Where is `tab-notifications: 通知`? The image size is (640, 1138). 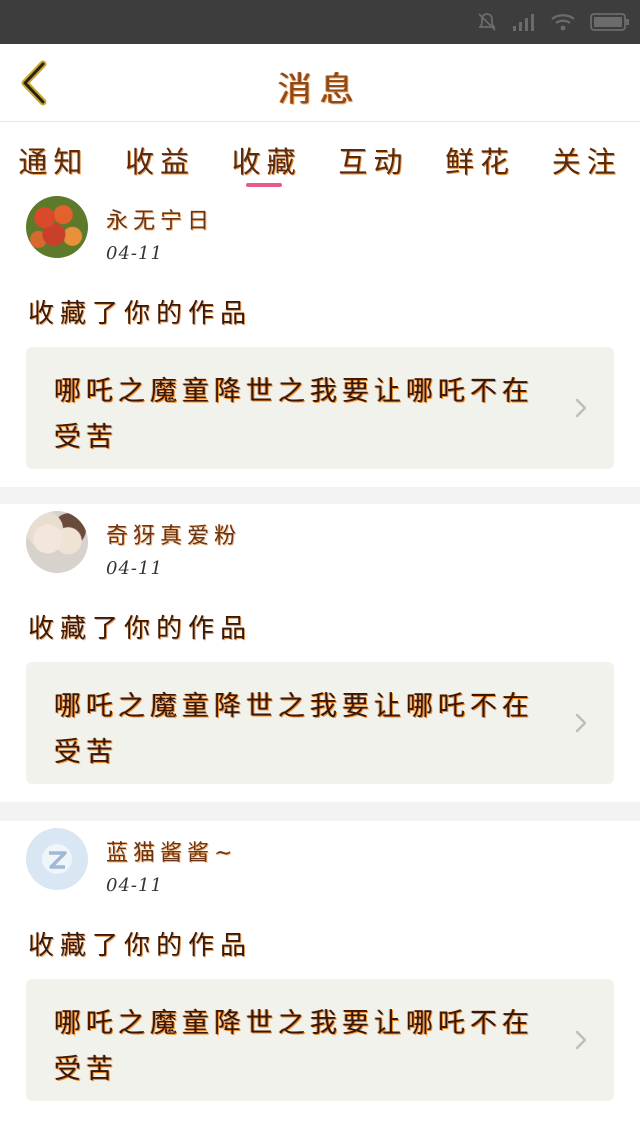
tab-notifications: 通知 is located at coordinates (53, 156).